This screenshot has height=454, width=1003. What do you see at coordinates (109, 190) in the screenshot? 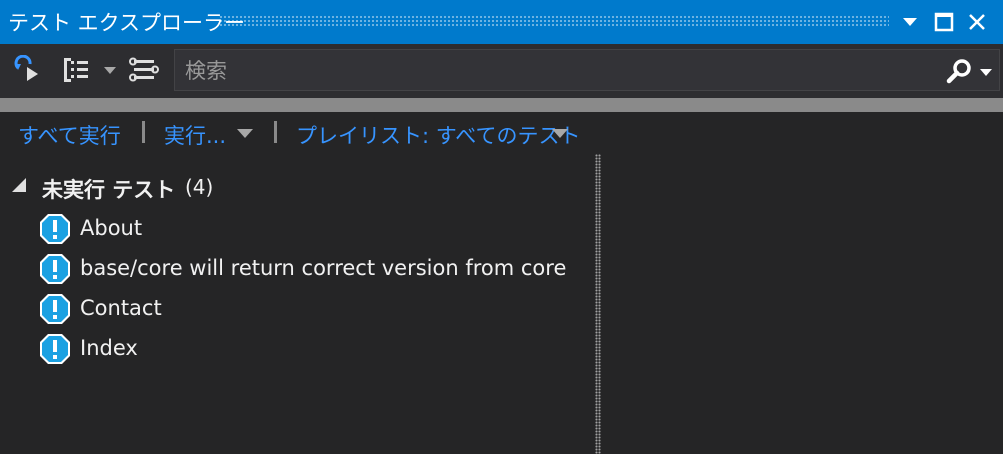
I see `test-group-label: 未実行 テスト` at bounding box center [109, 190].